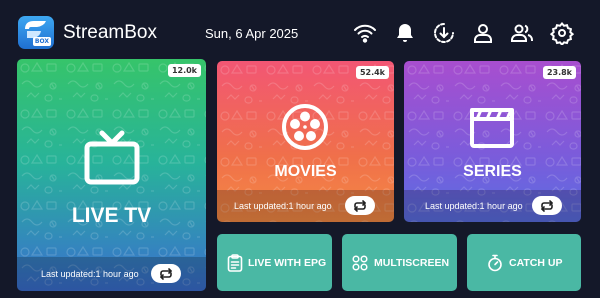 This screenshot has width=600, height=298. What do you see at coordinates (111, 215) in the screenshot?
I see `live-tv-label: LIVE TV` at bounding box center [111, 215].